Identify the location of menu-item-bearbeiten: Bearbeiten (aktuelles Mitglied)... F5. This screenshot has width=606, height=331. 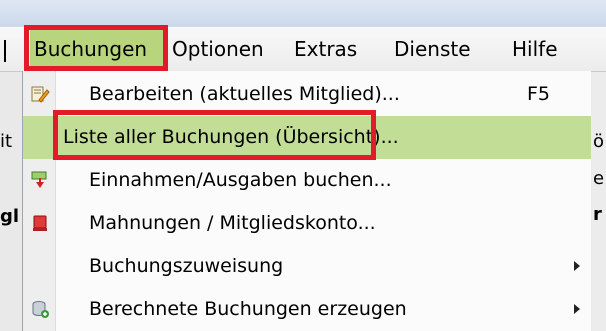
(307, 94).